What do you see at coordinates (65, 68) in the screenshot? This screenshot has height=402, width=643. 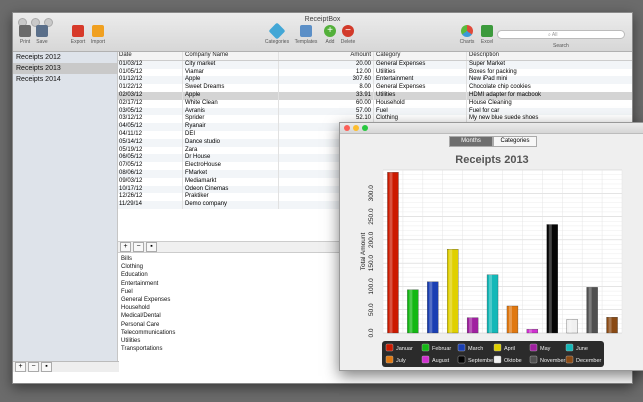 I see `sidebar-item-receipts-2013: Receipts 2013` at bounding box center [65, 68].